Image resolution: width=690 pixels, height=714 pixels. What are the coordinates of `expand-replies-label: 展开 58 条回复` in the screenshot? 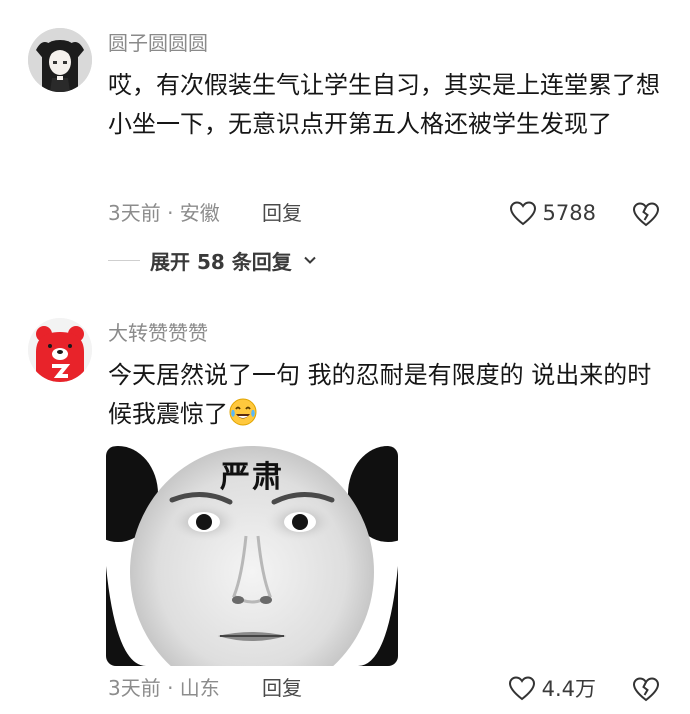 It's located at (221, 261).